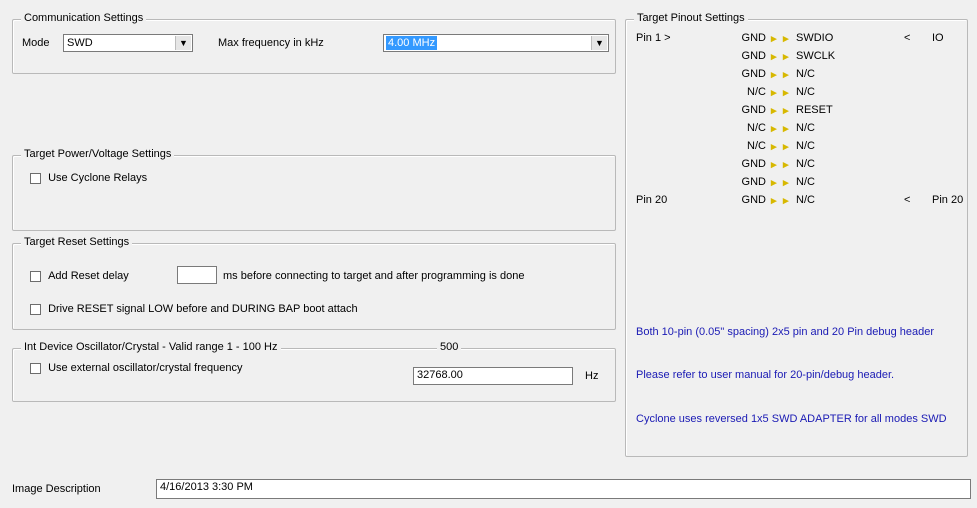  What do you see at coordinates (652, 200) in the screenshot?
I see `pin-row-left-label: Pin 20` at bounding box center [652, 200].